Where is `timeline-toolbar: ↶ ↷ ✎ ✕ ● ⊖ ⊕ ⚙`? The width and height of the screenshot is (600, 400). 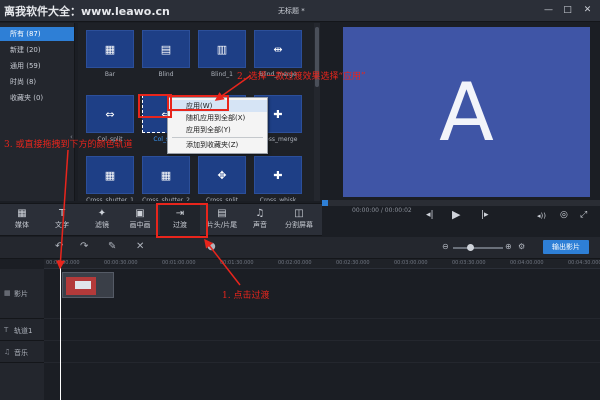 timeline-toolbar: ↶ ↷ ✎ ✕ ● ⊖ ⊕ ⚙ is located at coordinates (300, 248).